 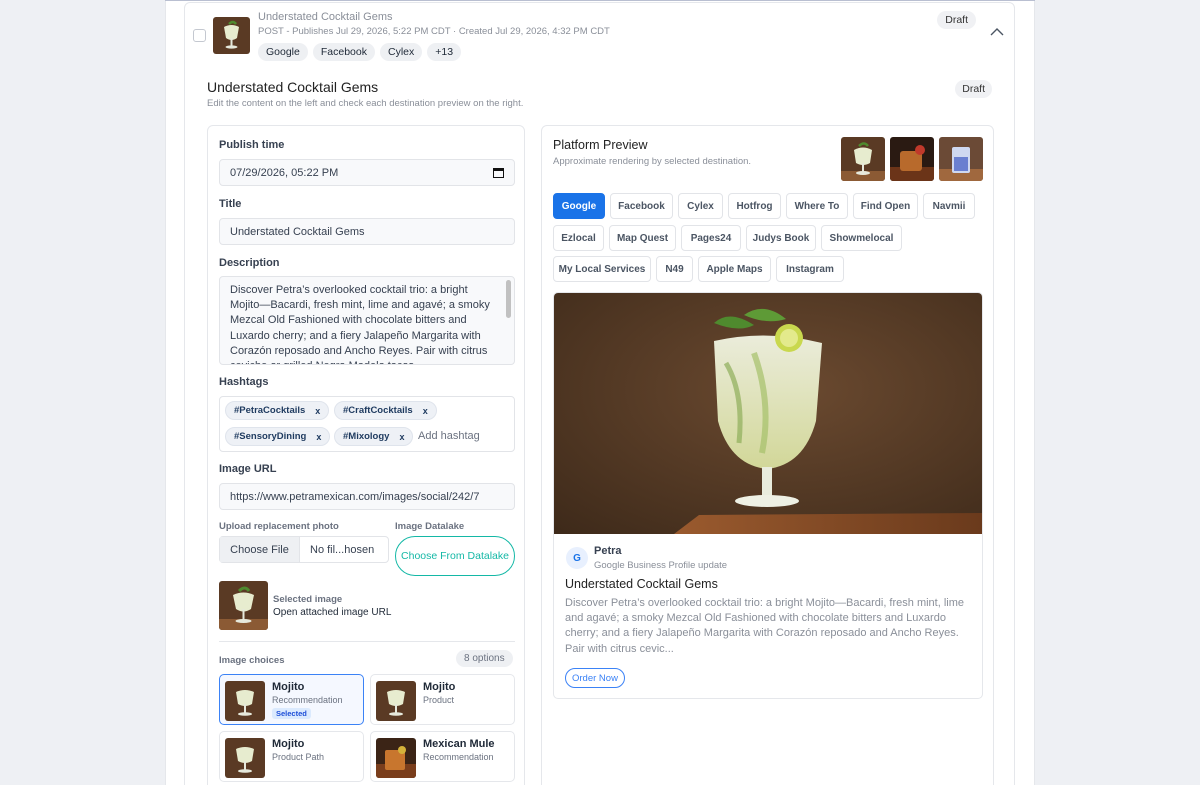 I want to click on destination-tag: Google, so click(x=283, y=52).